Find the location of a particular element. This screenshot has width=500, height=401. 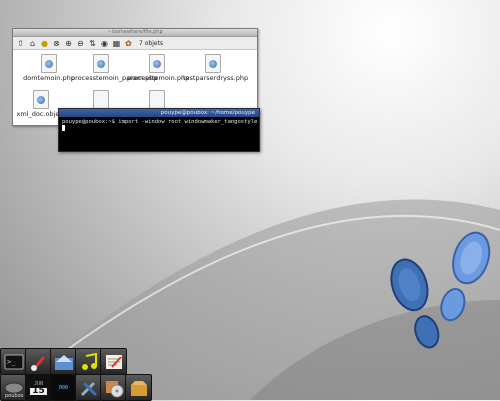

footprints-logo is located at coordinates (440, 290).